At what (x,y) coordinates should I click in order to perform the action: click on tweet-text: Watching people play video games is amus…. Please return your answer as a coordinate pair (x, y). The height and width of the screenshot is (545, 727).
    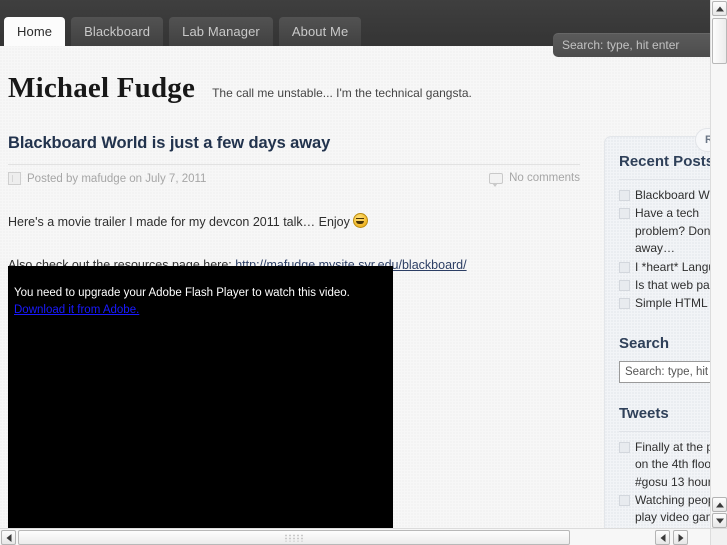
    Looking at the image, I should click on (672, 510).